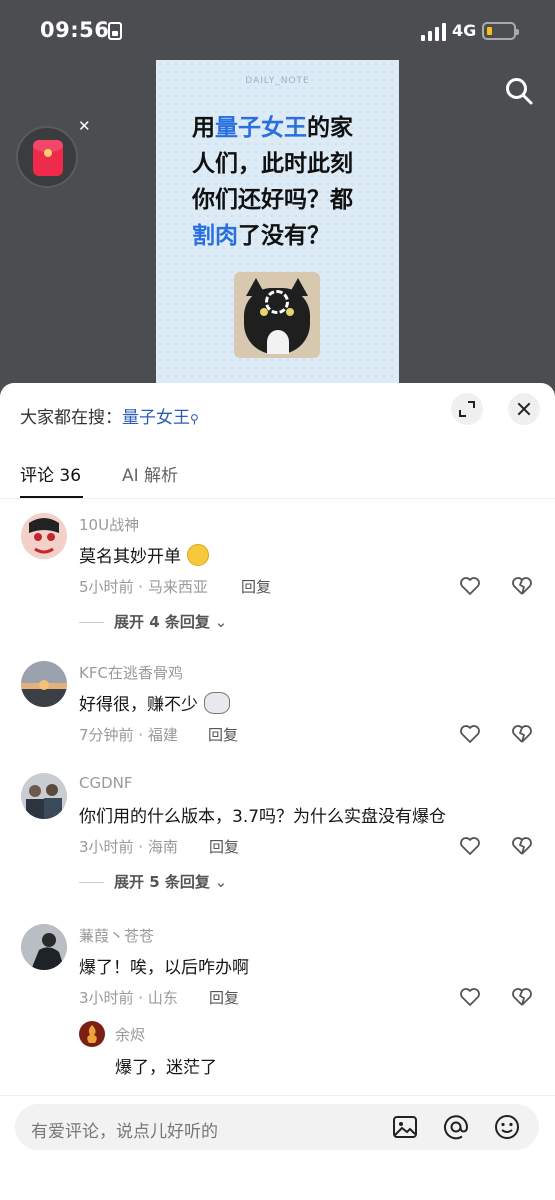 This screenshot has width=555, height=1200. What do you see at coordinates (164, 968) in the screenshot?
I see `comment-text: 爆了！唉，以后咋办啊` at bounding box center [164, 968].